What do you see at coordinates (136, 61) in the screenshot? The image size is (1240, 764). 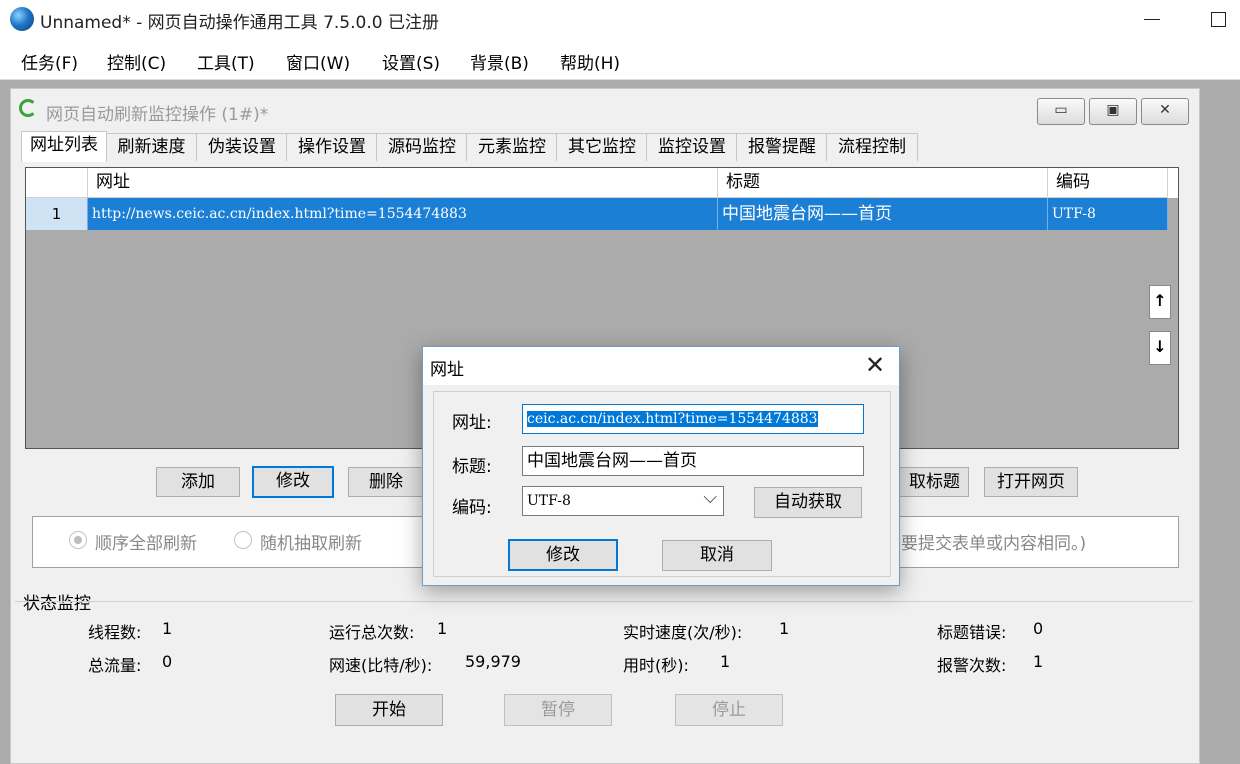 I see `menu-control: 控制(C)` at bounding box center [136, 61].